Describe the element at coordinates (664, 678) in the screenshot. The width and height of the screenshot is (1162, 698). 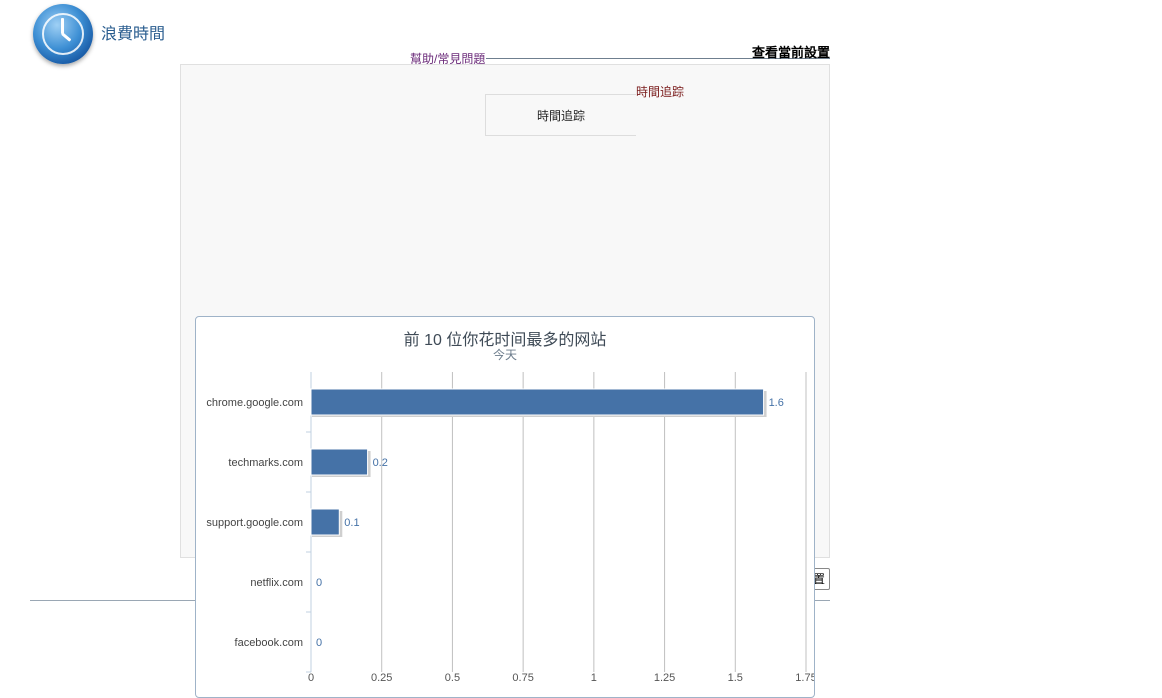
I see `x-tick-label: 1.25` at that location.